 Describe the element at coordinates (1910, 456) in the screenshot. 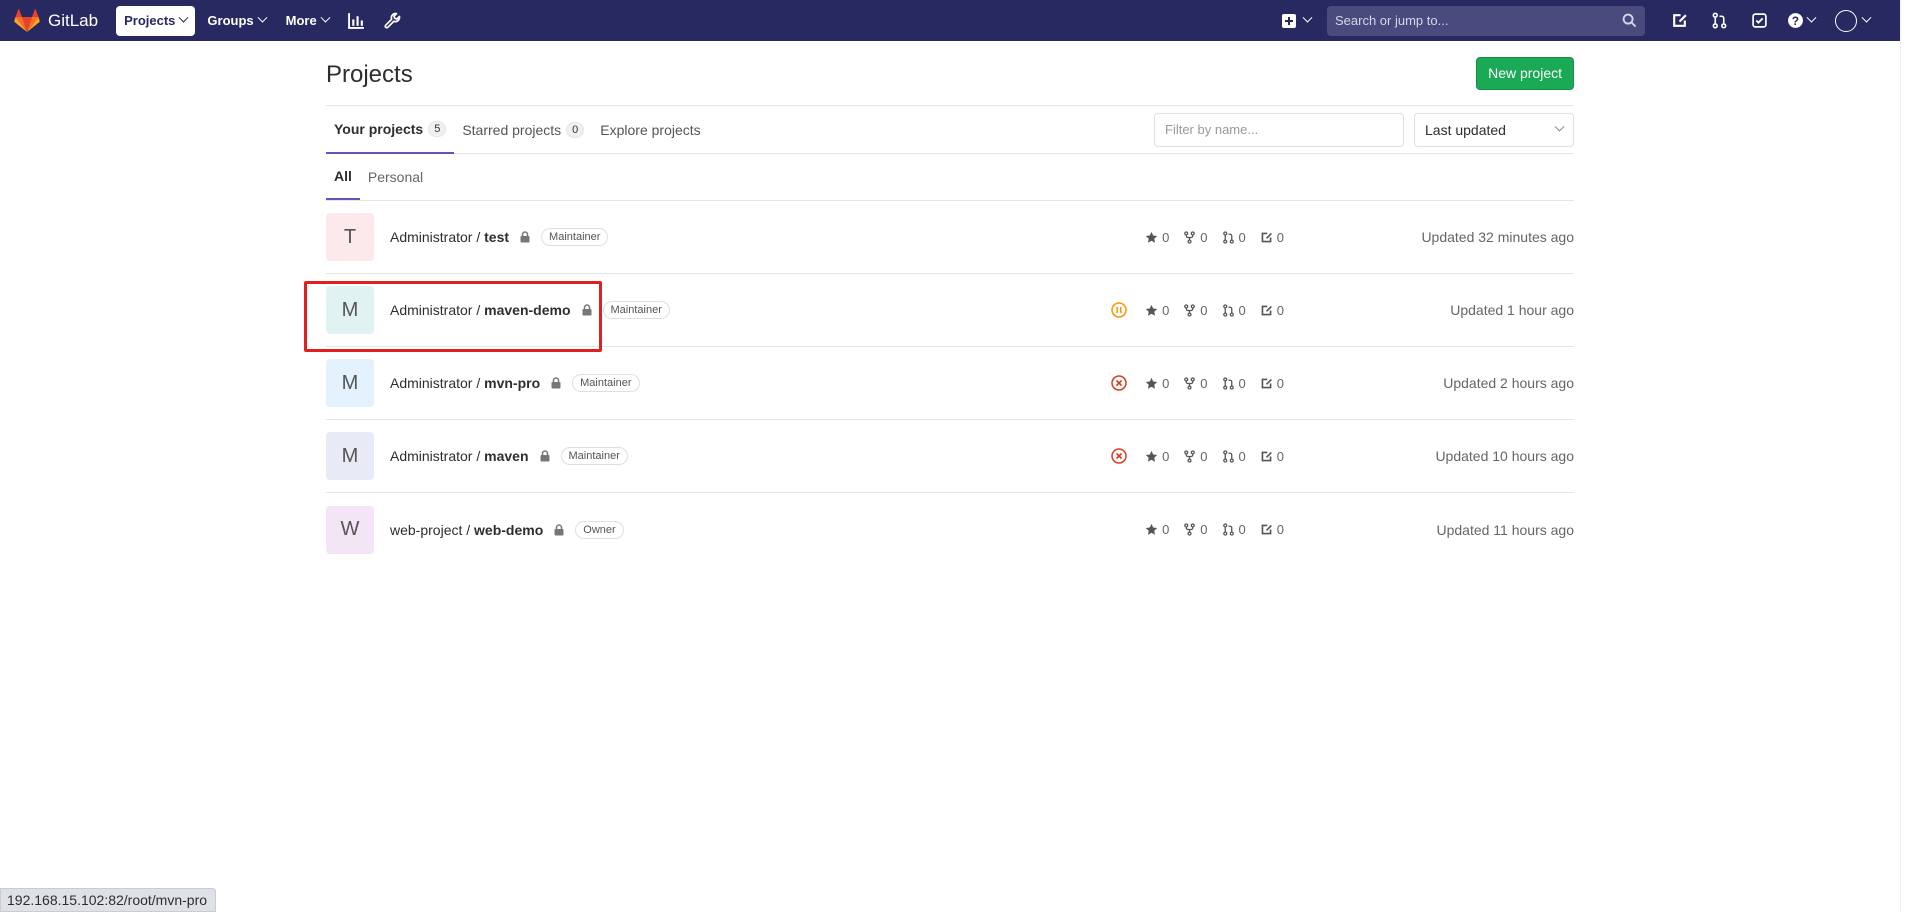

I see `vertical-scrollbar` at that location.